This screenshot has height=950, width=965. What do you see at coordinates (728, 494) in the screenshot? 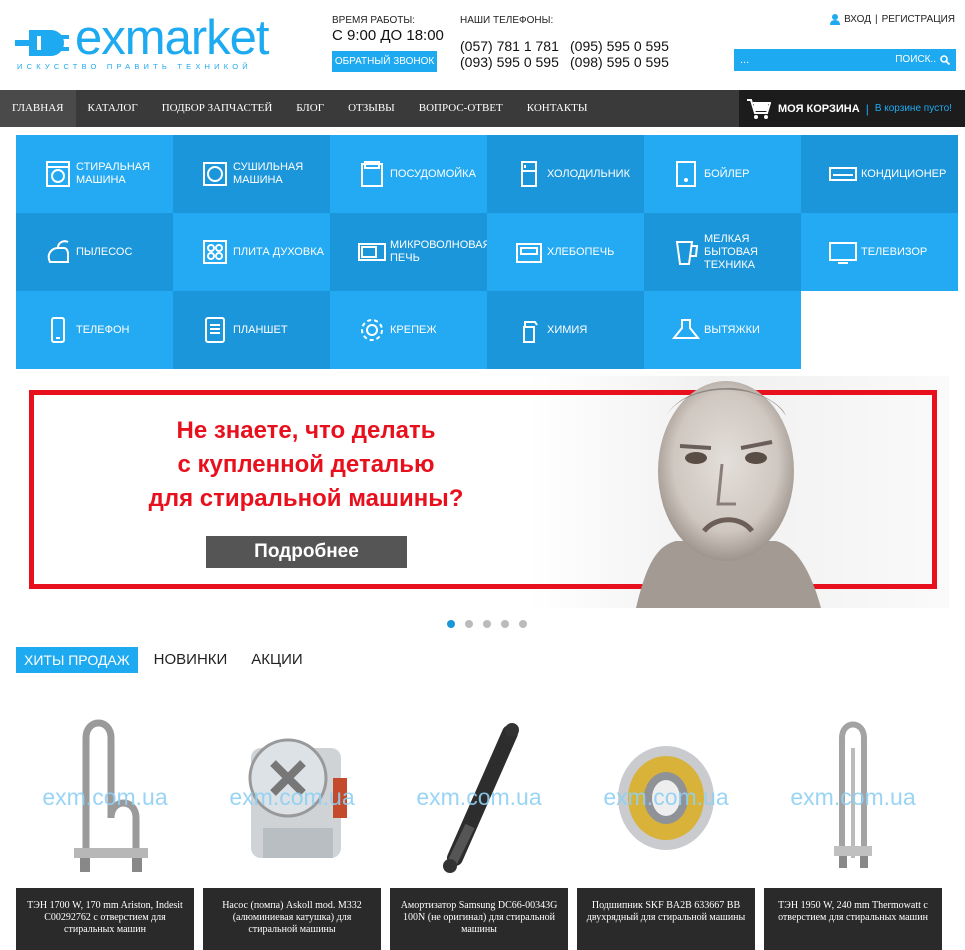
I see `confused-man-image` at bounding box center [728, 494].